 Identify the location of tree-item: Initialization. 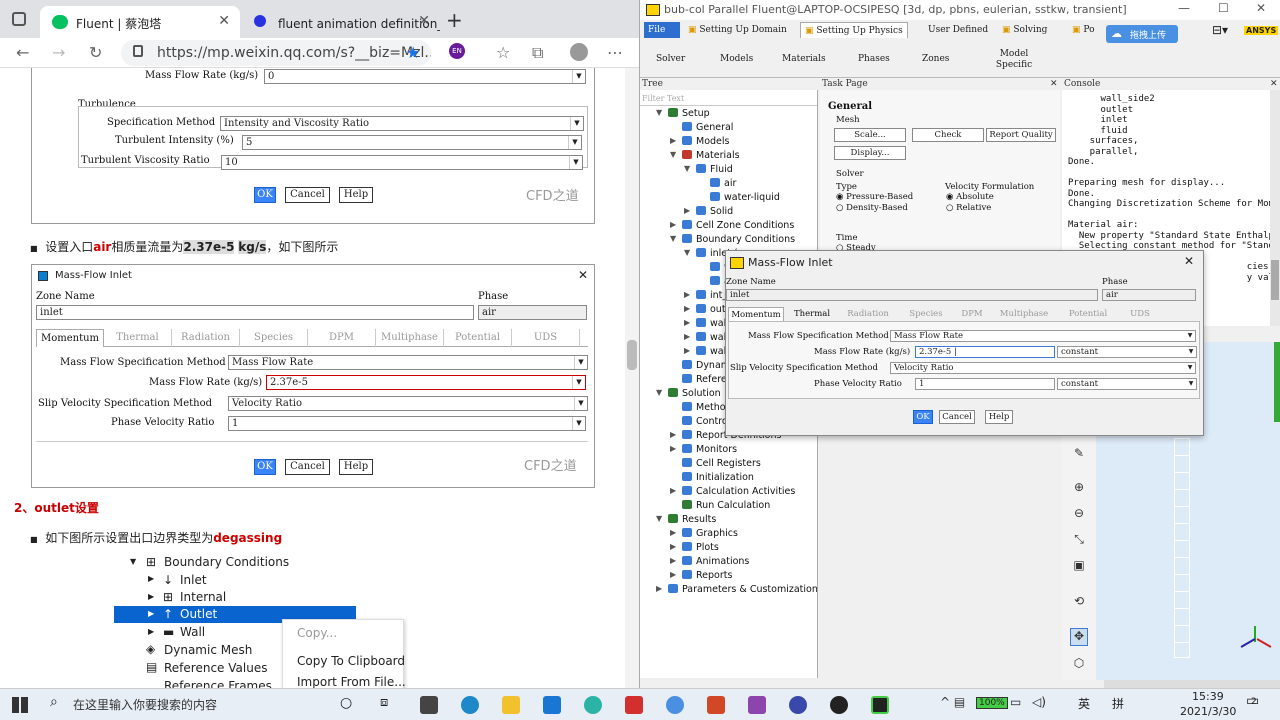
(718, 477).